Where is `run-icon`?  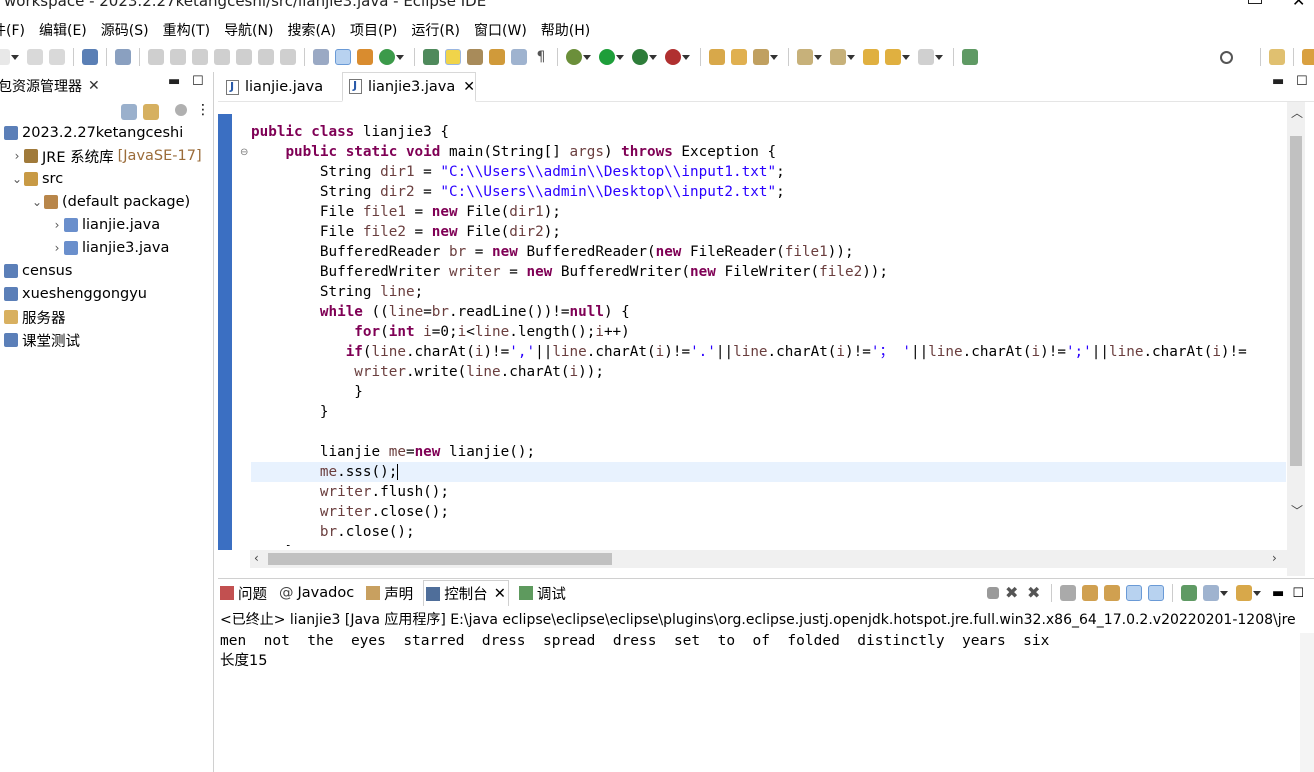
run-icon is located at coordinates (611, 57).